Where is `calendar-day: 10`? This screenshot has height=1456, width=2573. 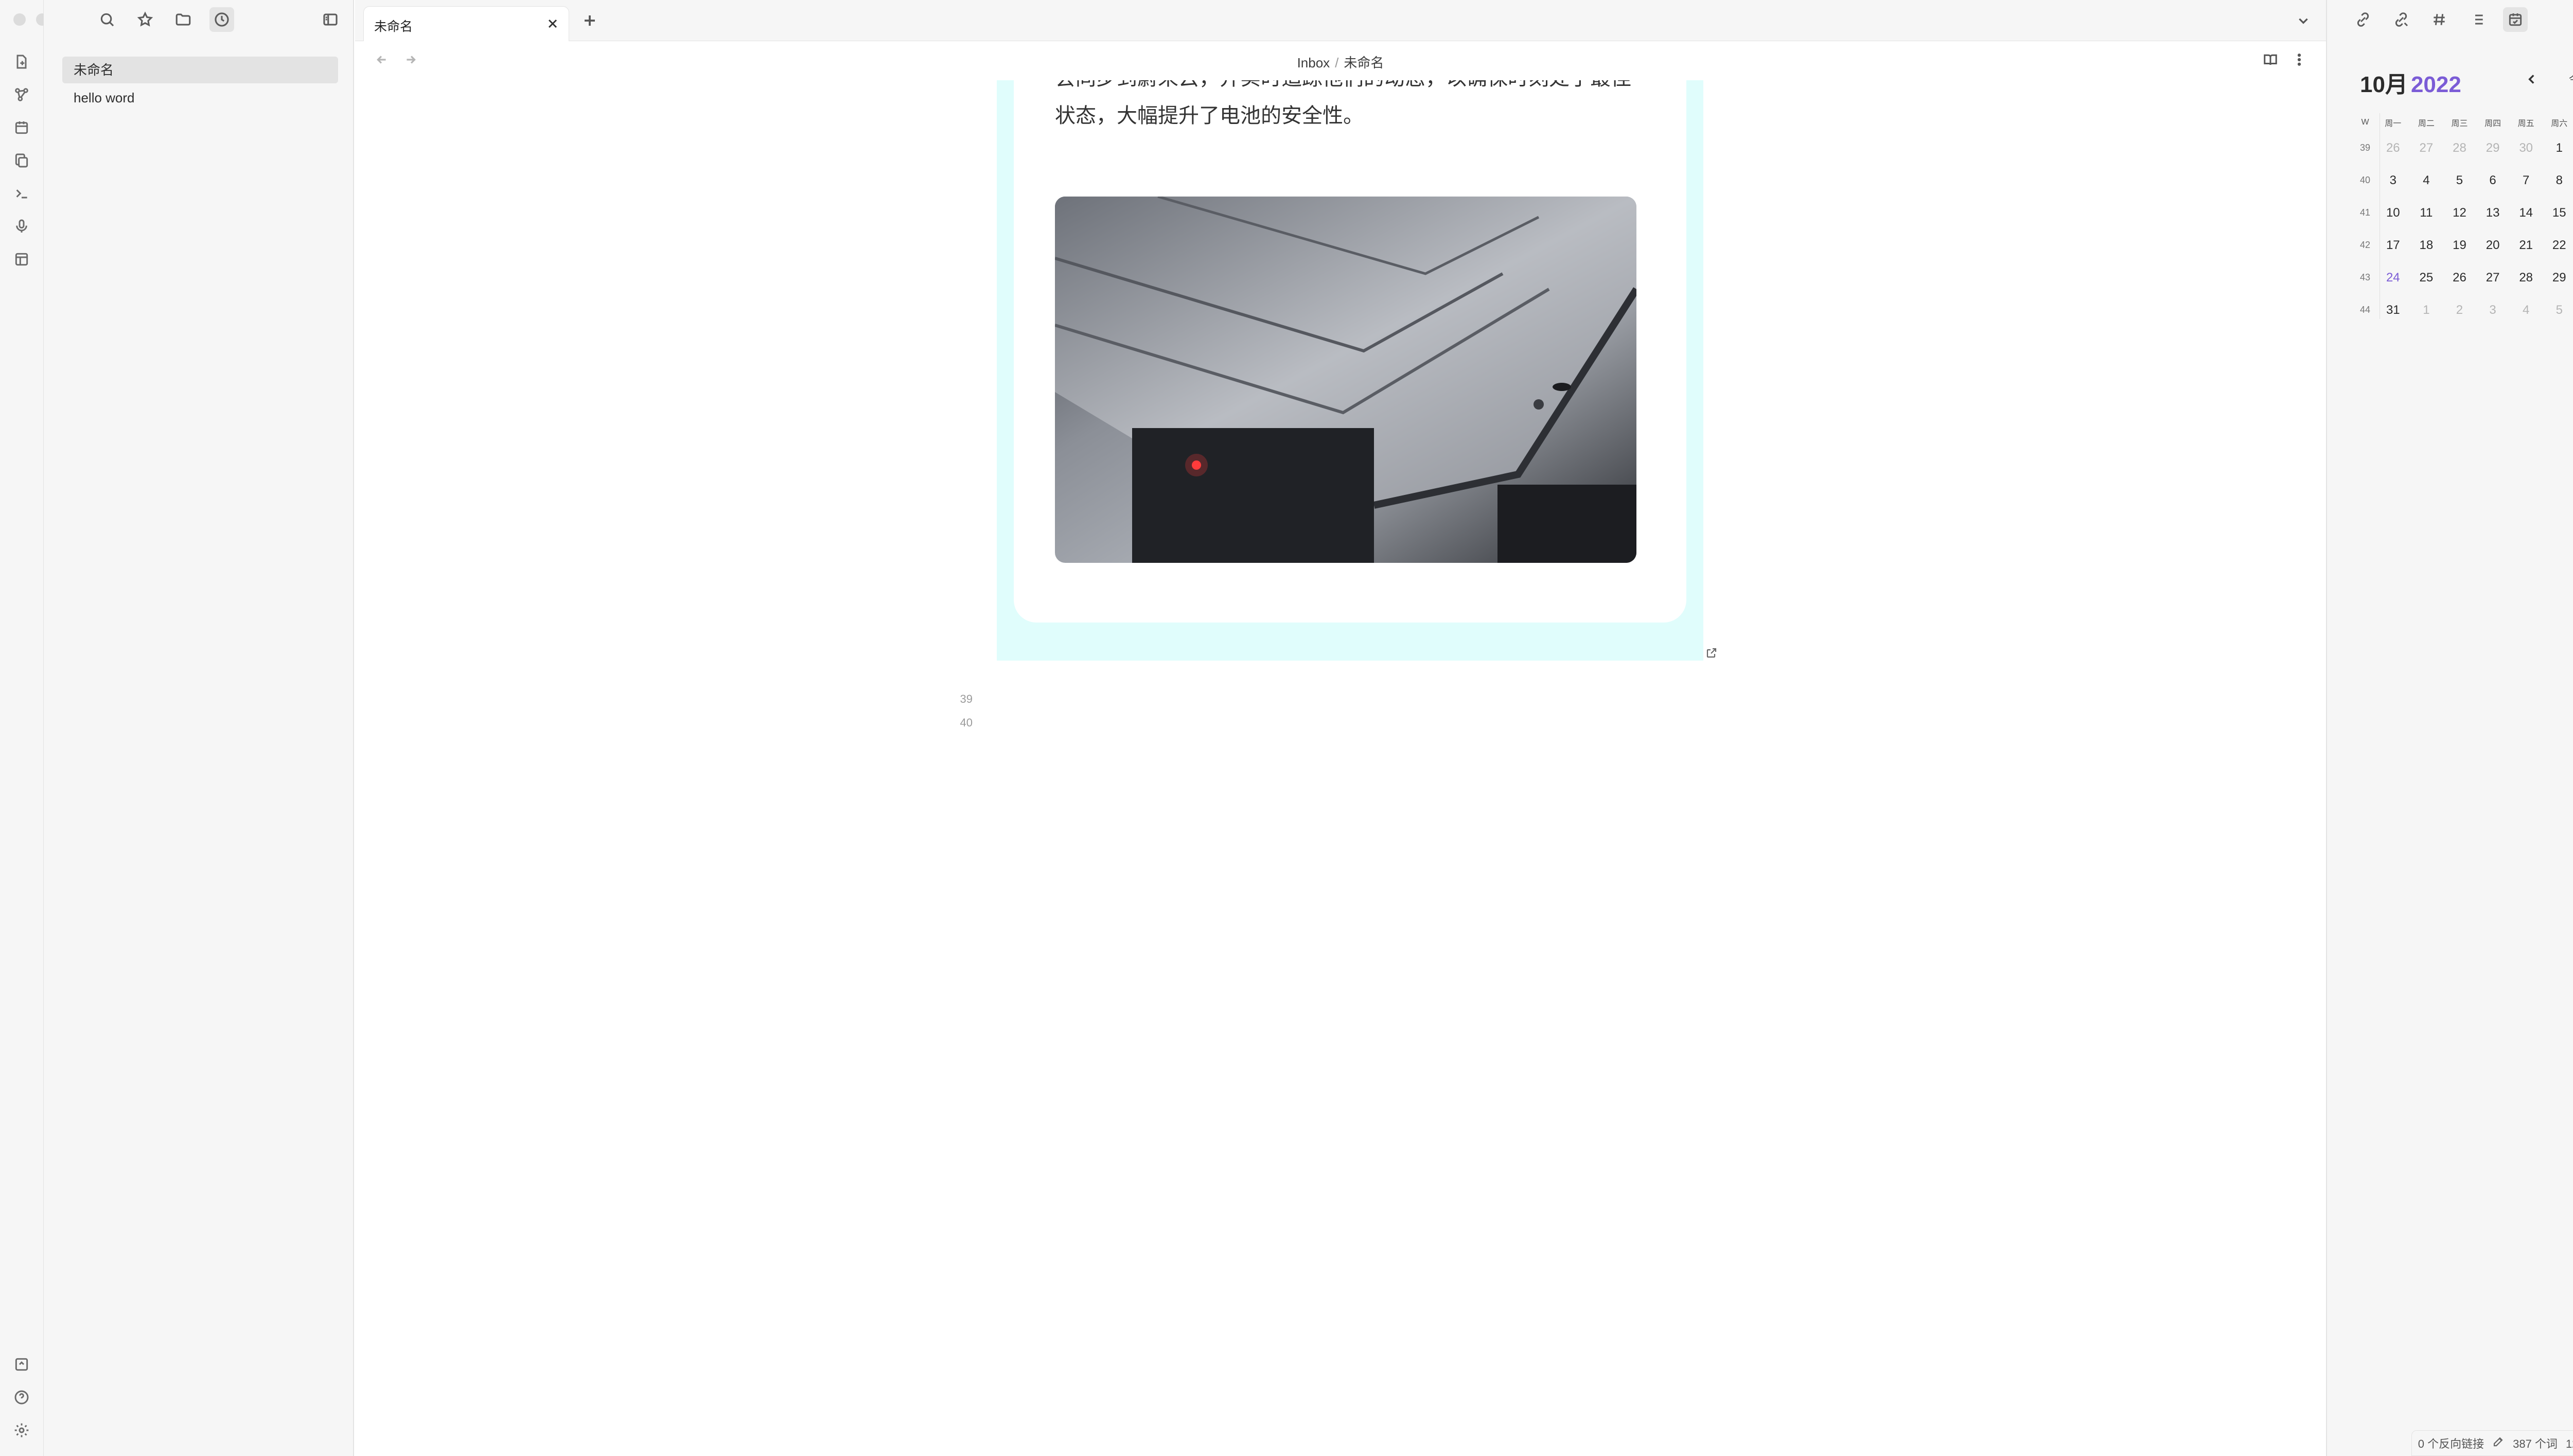 calendar-day: 10 is located at coordinates (2393, 213).